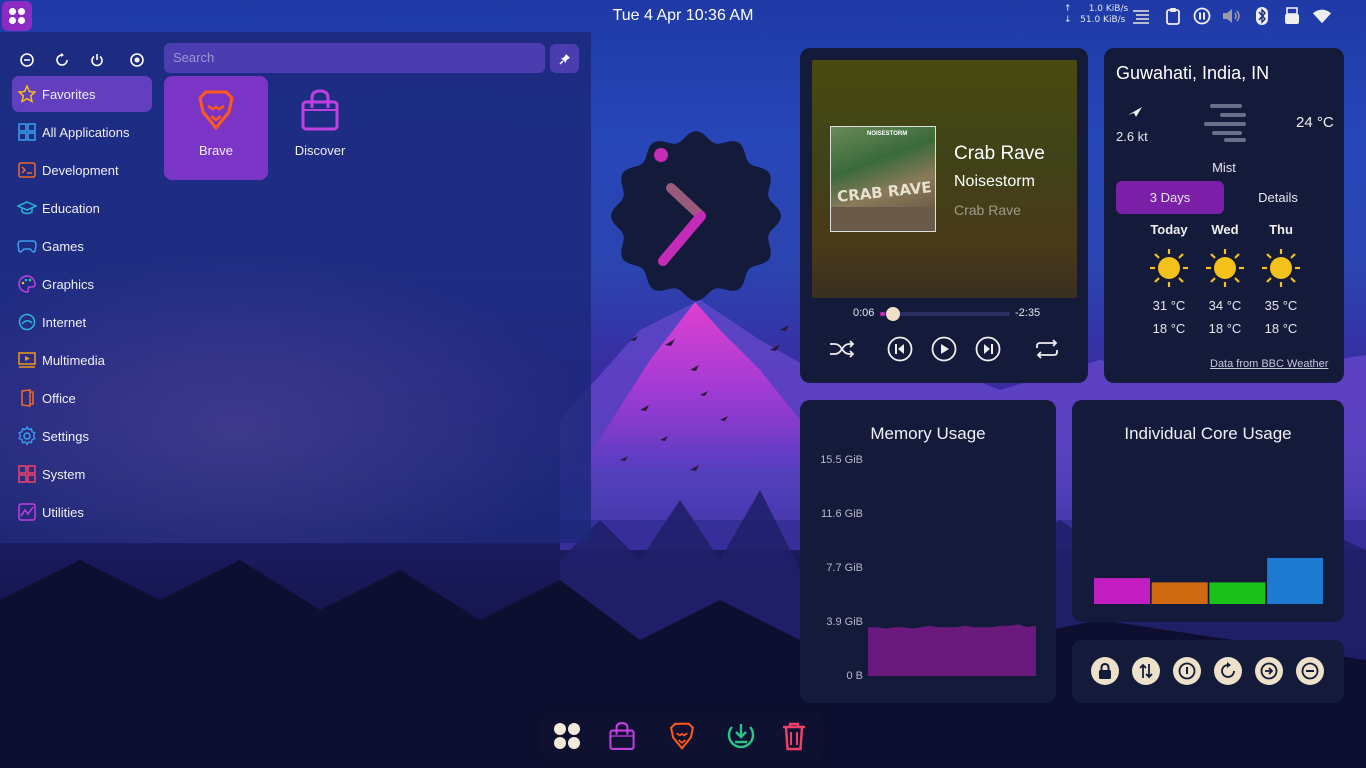  I want to click on weather-source-link: Data from BBC Weather, so click(1269, 364).